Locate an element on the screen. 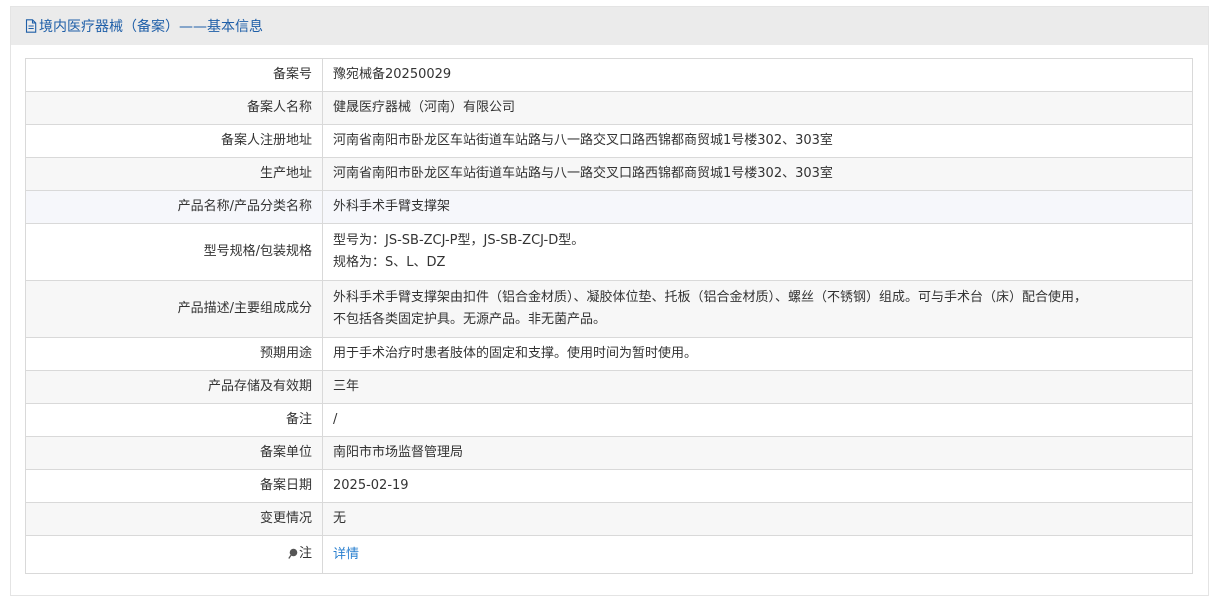  row-label: 注 is located at coordinates (174, 554).